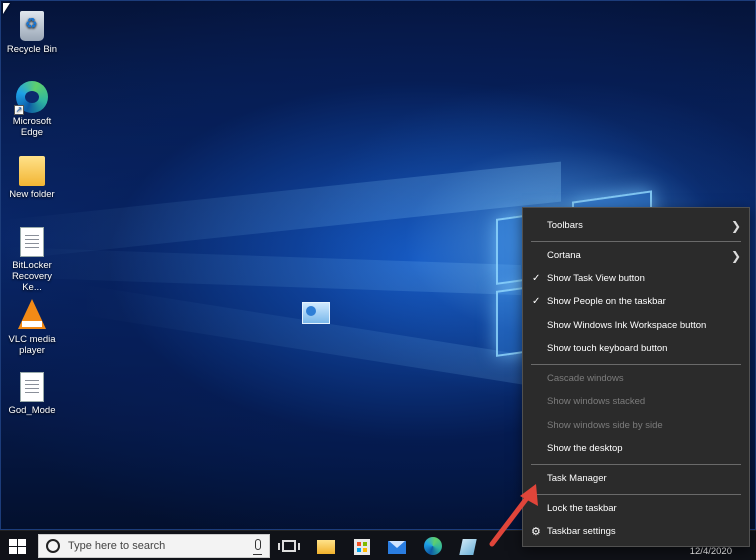 The width and height of the screenshot is (756, 560). What do you see at coordinates (257, 547) in the screenshot?
I see `microphone-icon` at bounding box center [257, 547].